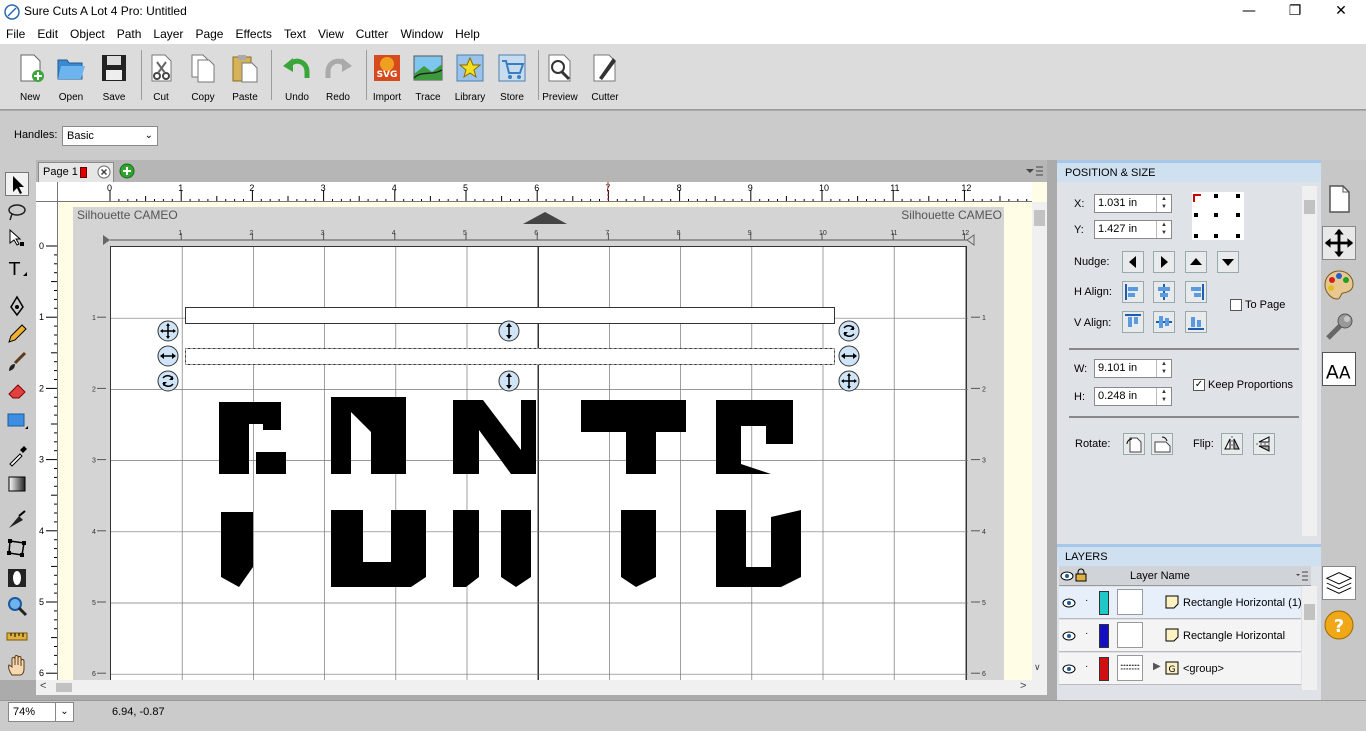  Describe the element at coordinates (1133, 229) in the screenshot. I see `y-input: 1.427 in ▲ ▼` at that location.